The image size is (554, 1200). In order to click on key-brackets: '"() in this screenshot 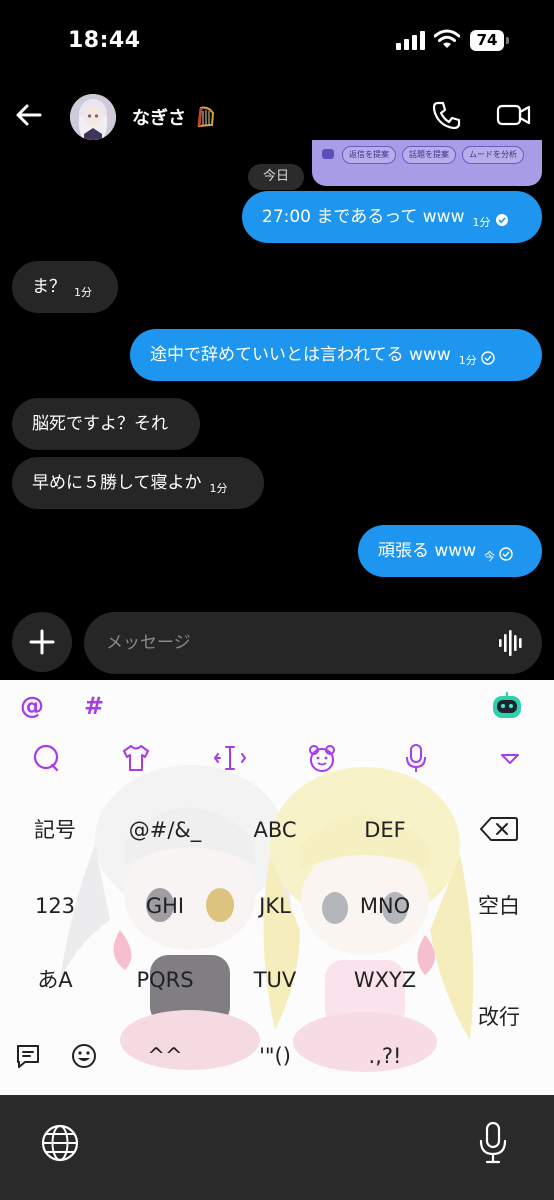, I will do `click(275, 1056)`.